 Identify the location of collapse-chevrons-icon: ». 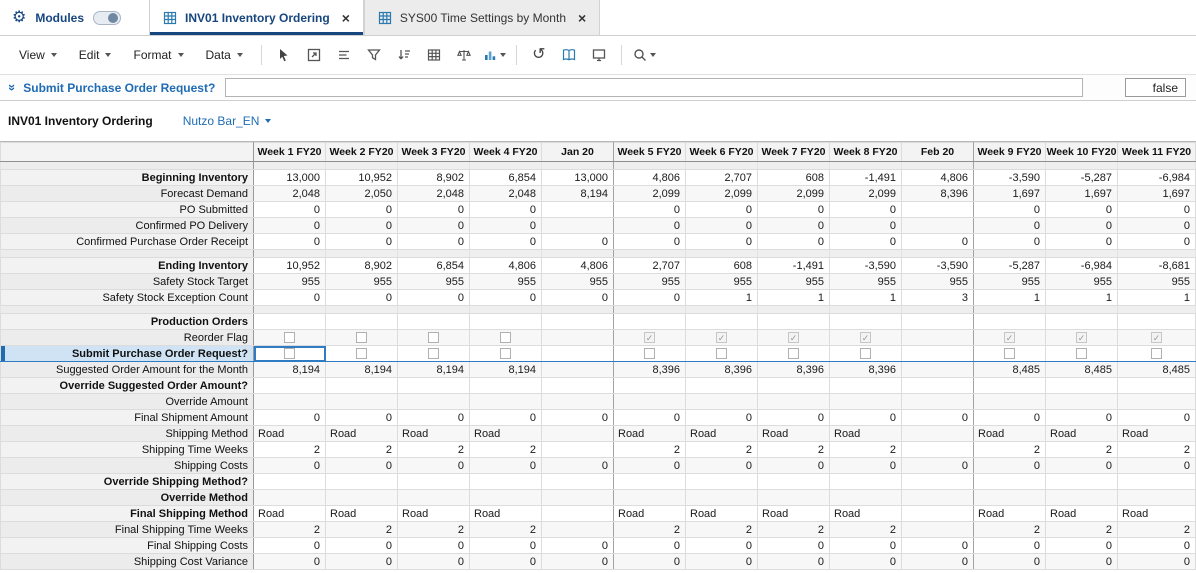
(12, 87).